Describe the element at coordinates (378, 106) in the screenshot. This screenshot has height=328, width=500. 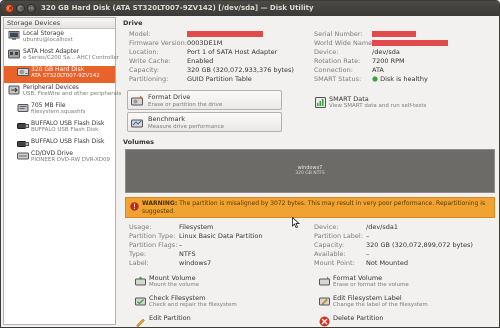
I see `smart-data-subtitle: View SMART data and run self-tests` at that location.